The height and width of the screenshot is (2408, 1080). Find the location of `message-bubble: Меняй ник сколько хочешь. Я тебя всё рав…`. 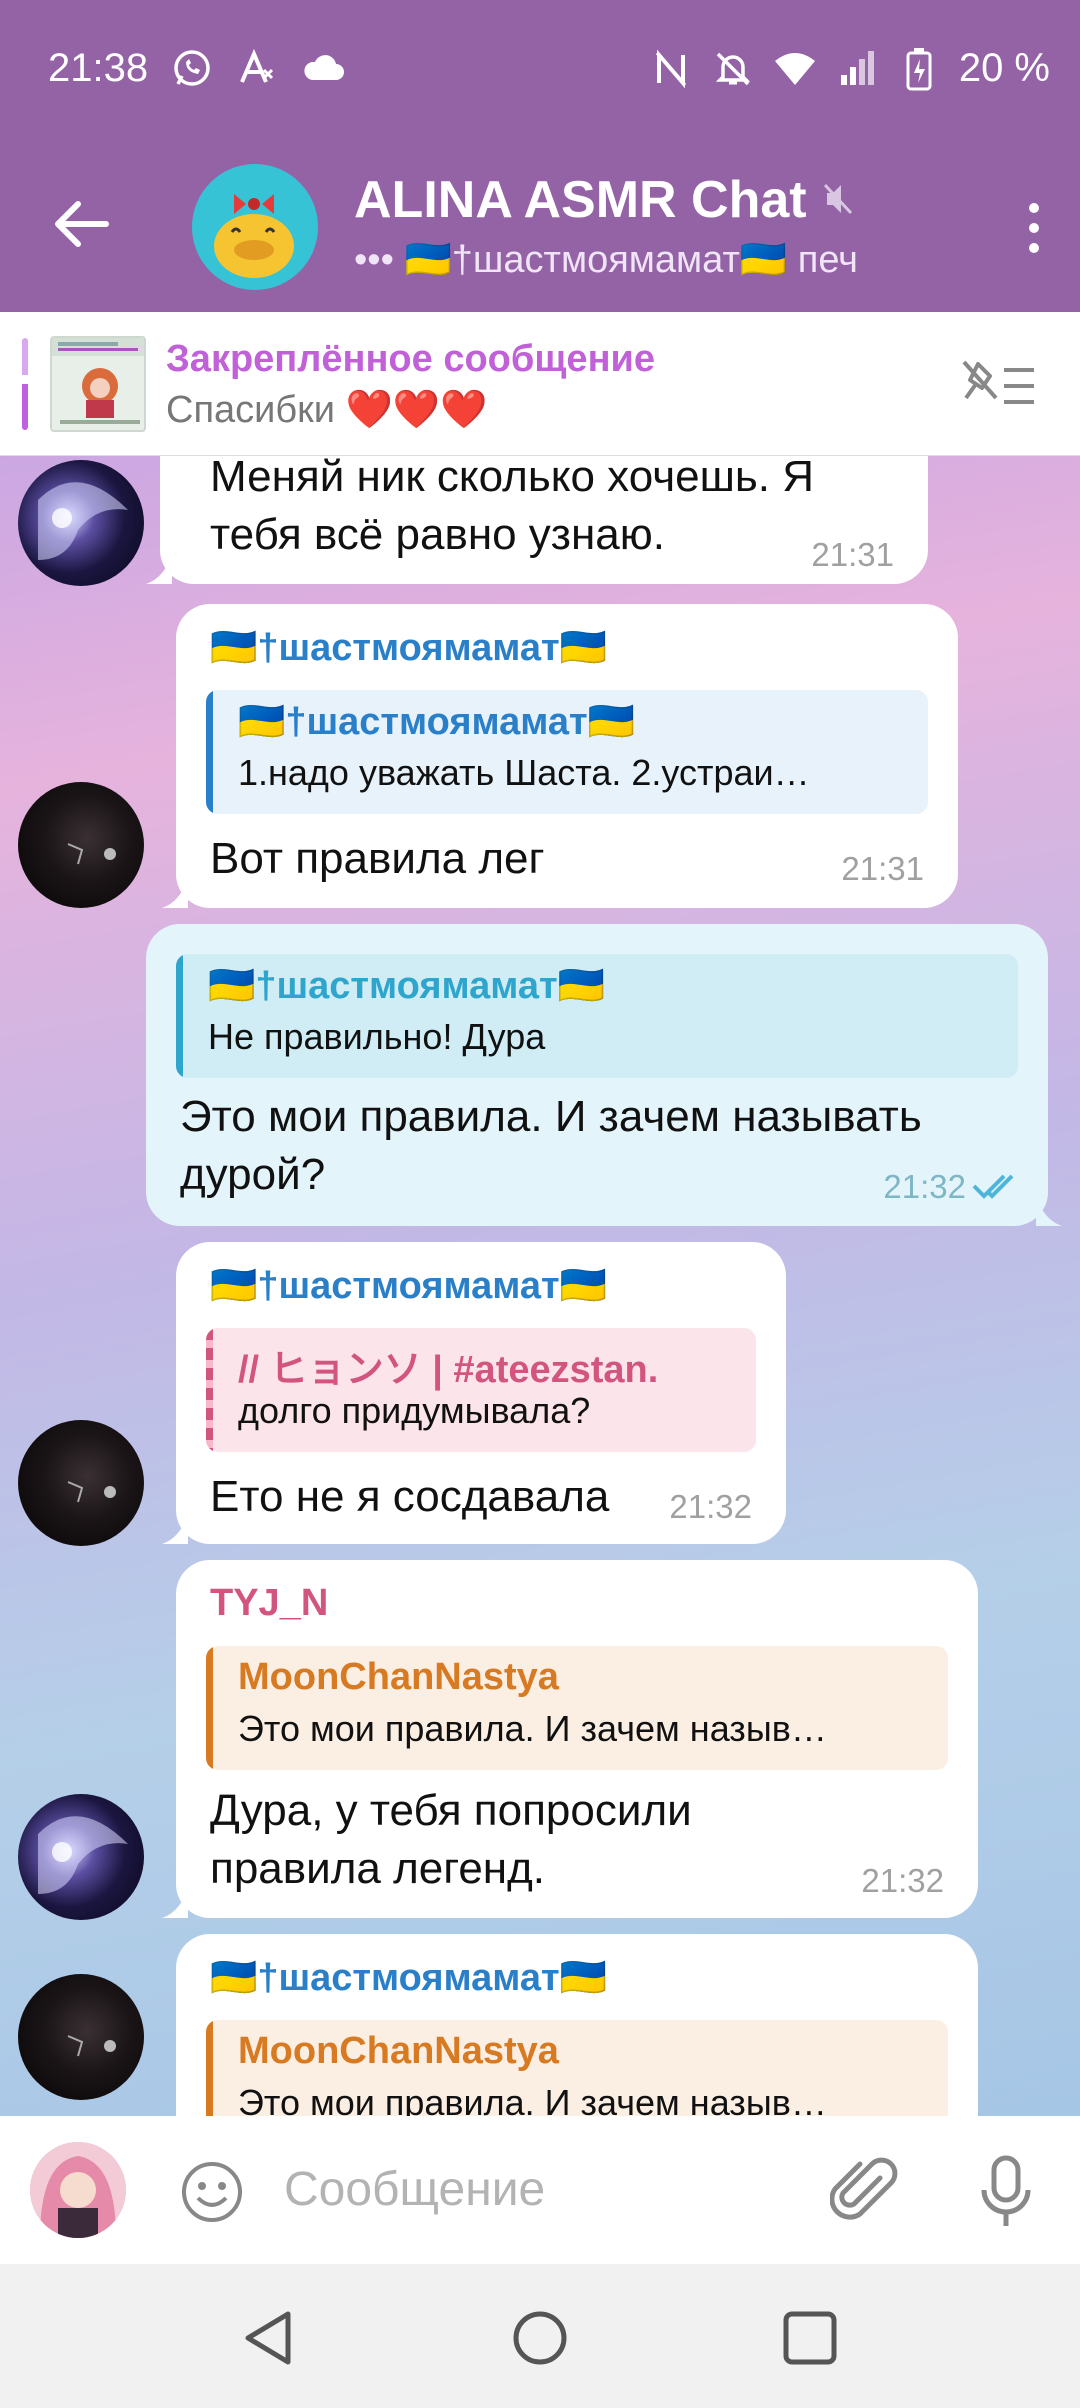

message-bubble: Меняй ник сколько хочешь. Я тебя всё рав… is located at coordinates (537, 520).